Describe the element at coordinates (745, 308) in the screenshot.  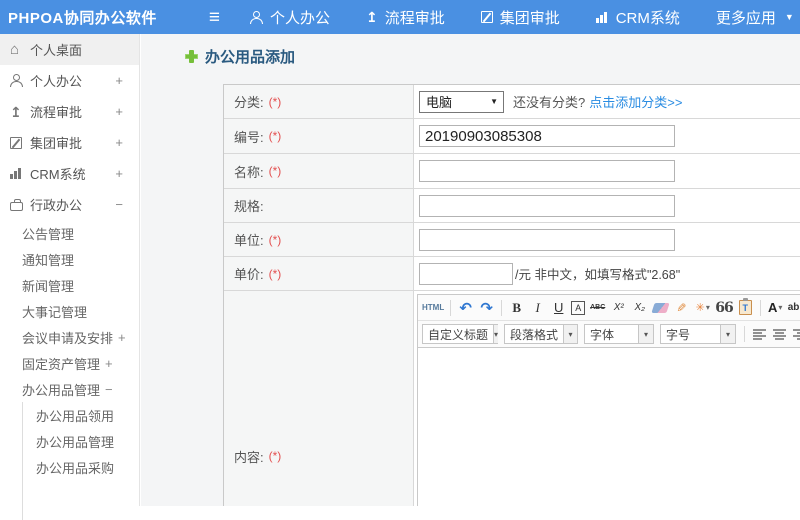
I see `paste-plain-text-button: T` at that location.